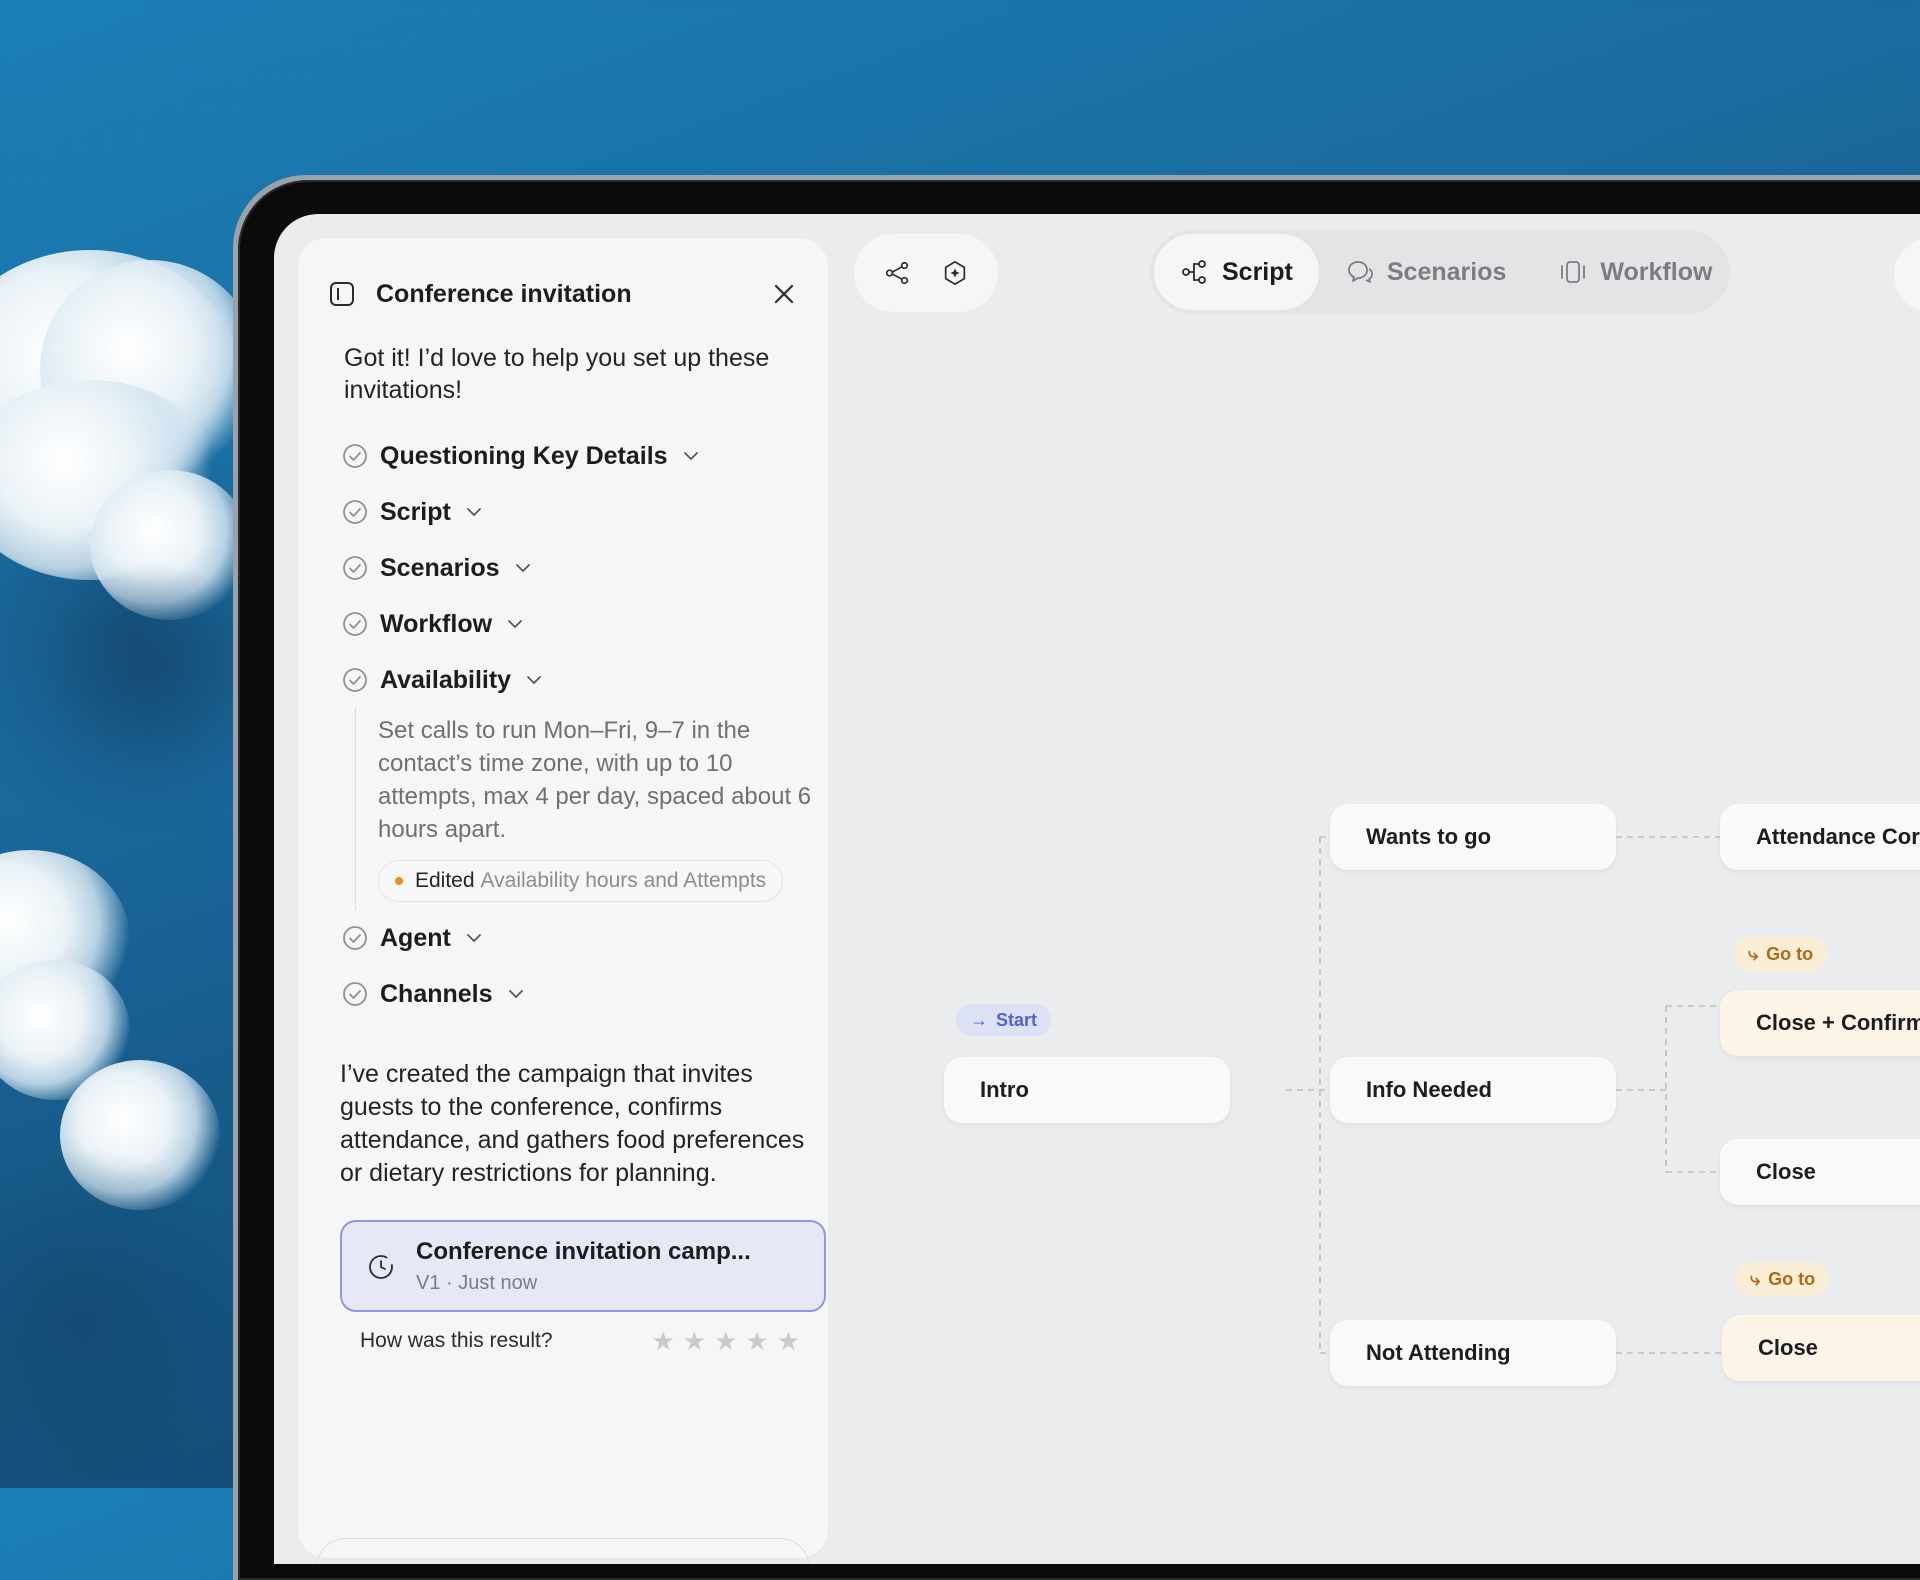 Image resolution: width=1920 pixels, height=1580 pixels. I want to click on flow-node-attendance: Attendance Cor, so click(1820, 837).